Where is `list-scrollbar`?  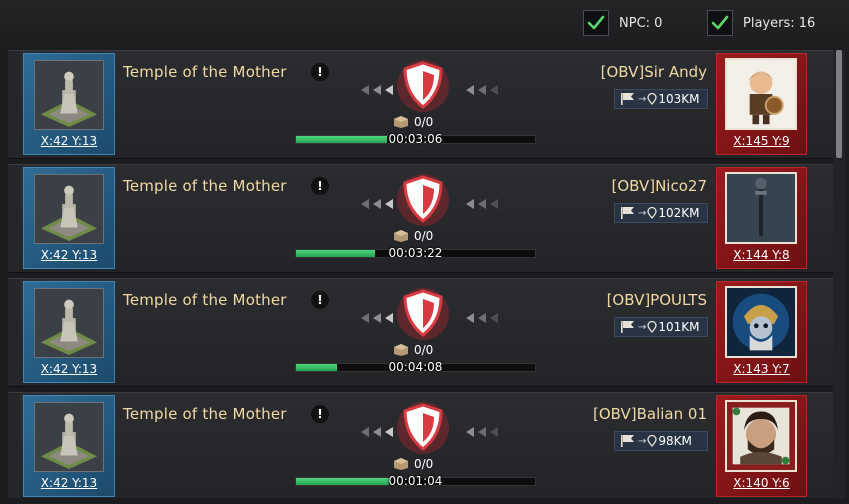 list-scrollbar is located at coordinates (839, 274).